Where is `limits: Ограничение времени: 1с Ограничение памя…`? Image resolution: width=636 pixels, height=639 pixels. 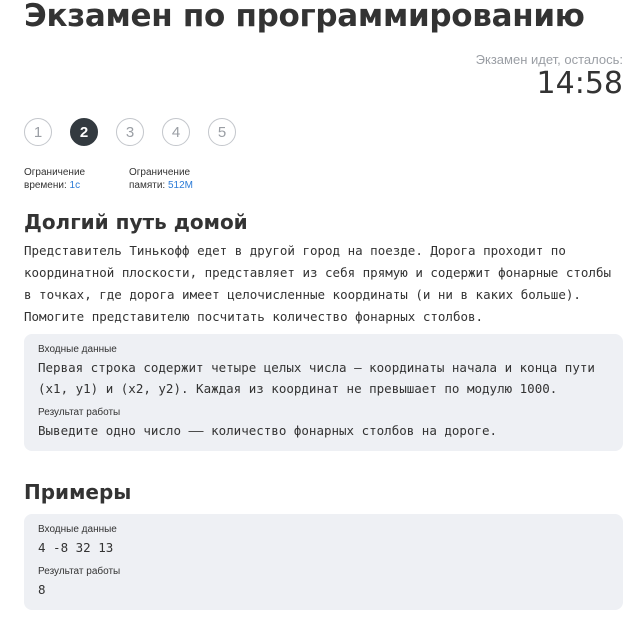 limits: Ограничение времени: 1с Ограничение памя… is located at coordinates (129, 179).